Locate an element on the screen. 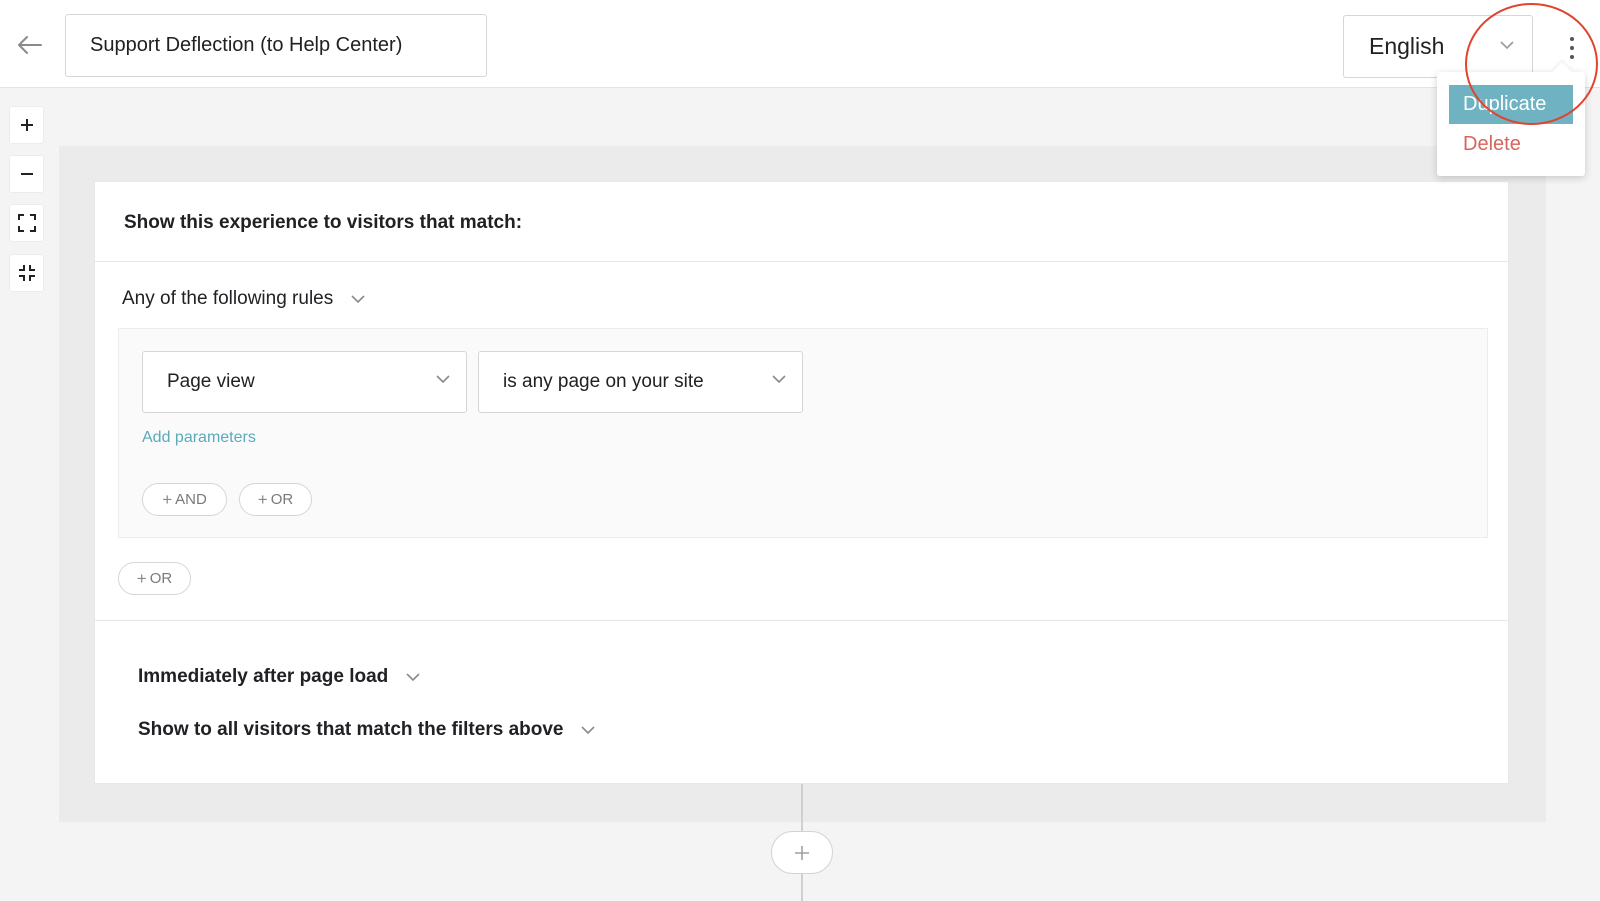 The height and width of the screenshot is (901, 1600). condition-select-value: is any page on your site is located at coordinates (603, 381).